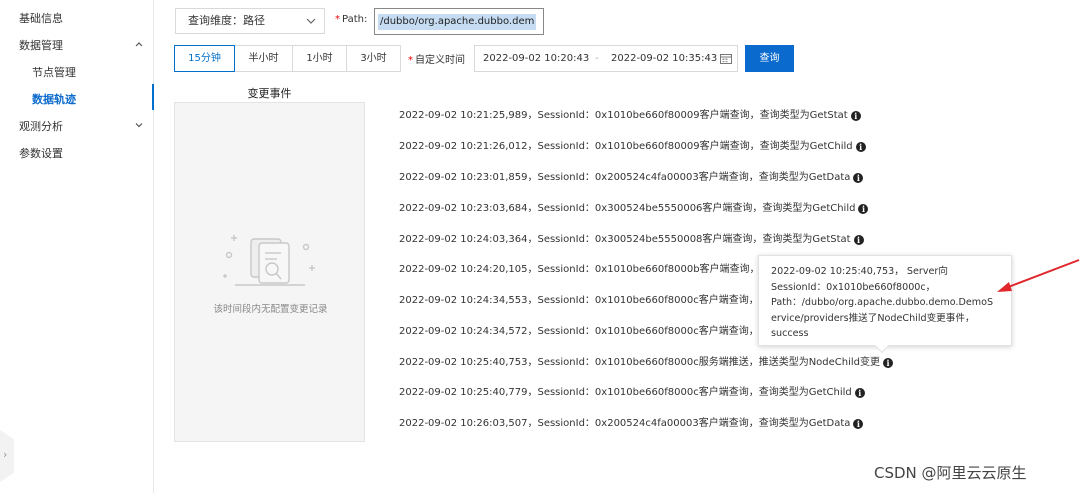 This screenshot has height=493, width=1080. I want to click on path-label: * Path:, so click(351, 19).